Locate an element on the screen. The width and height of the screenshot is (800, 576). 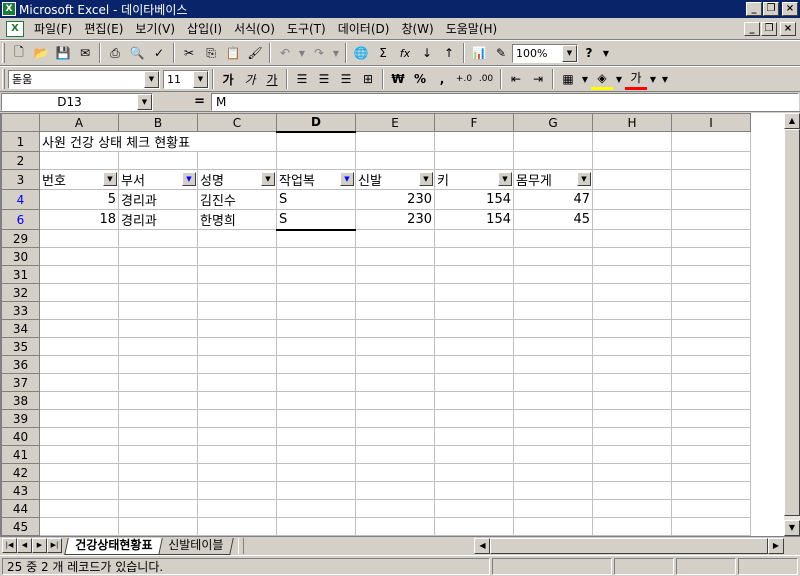
autofilter-active-dropdown-icon: ▼ is located at coordinates (189, 179).